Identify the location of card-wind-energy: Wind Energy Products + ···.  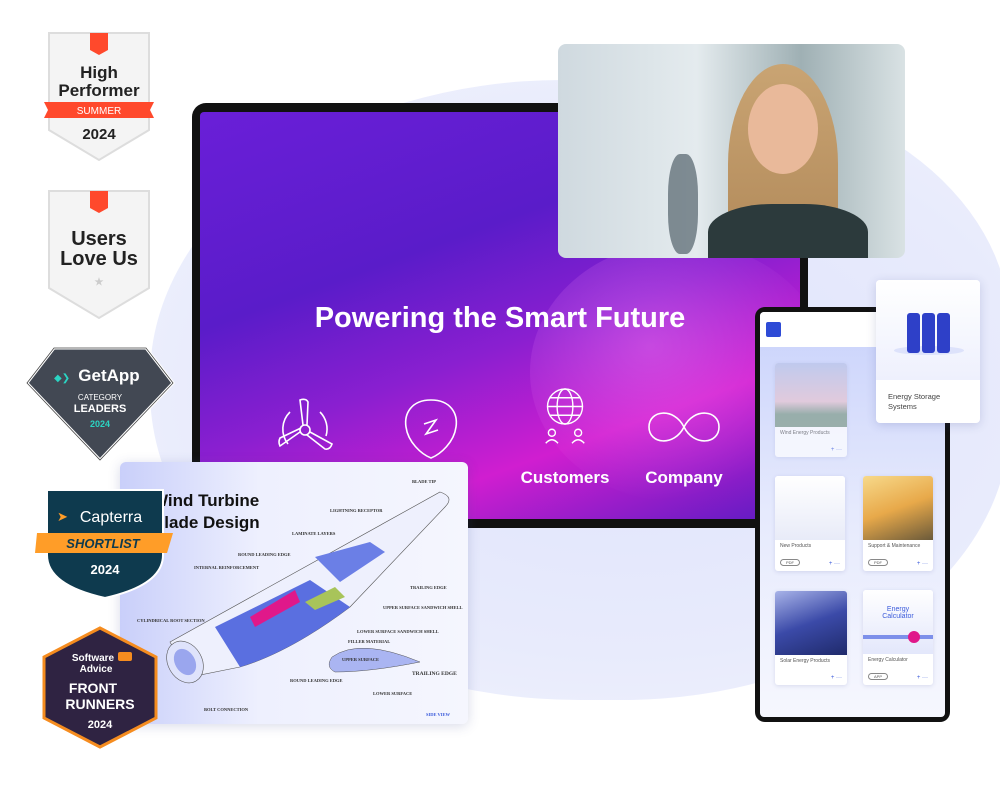
(811, 410).